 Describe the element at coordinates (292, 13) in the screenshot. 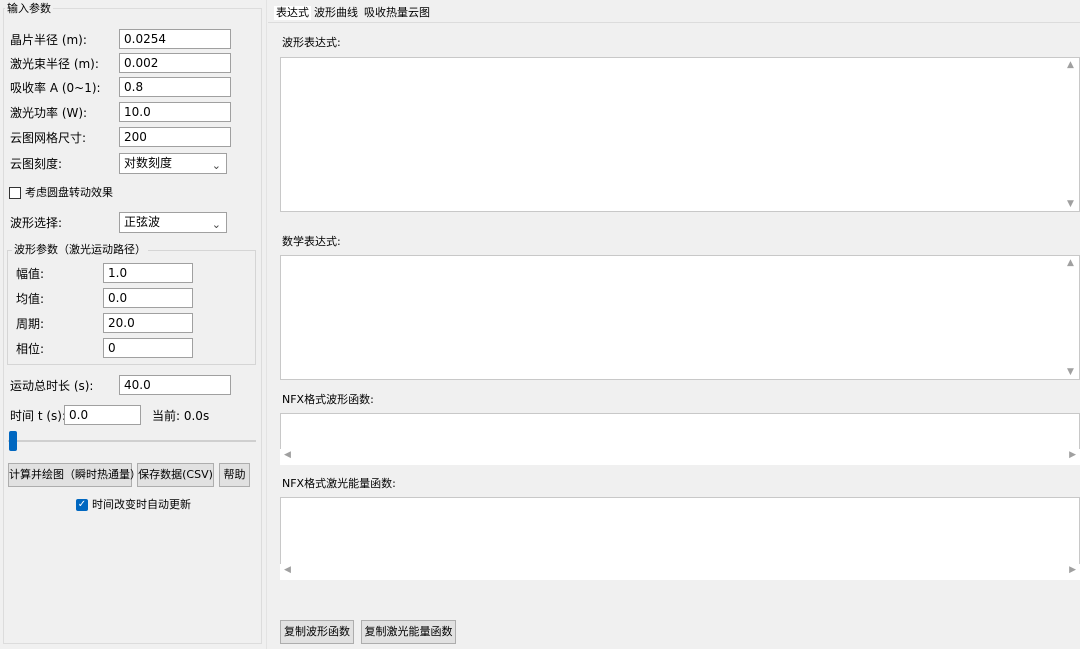

I see `tab-expression: 表达式` at that location.